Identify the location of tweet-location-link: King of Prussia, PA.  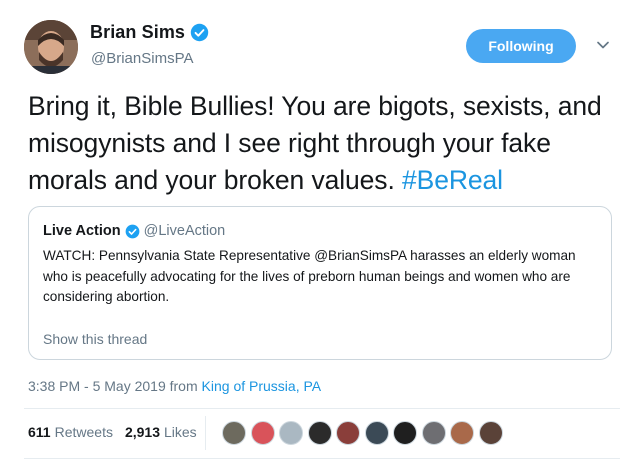
(262, 386).